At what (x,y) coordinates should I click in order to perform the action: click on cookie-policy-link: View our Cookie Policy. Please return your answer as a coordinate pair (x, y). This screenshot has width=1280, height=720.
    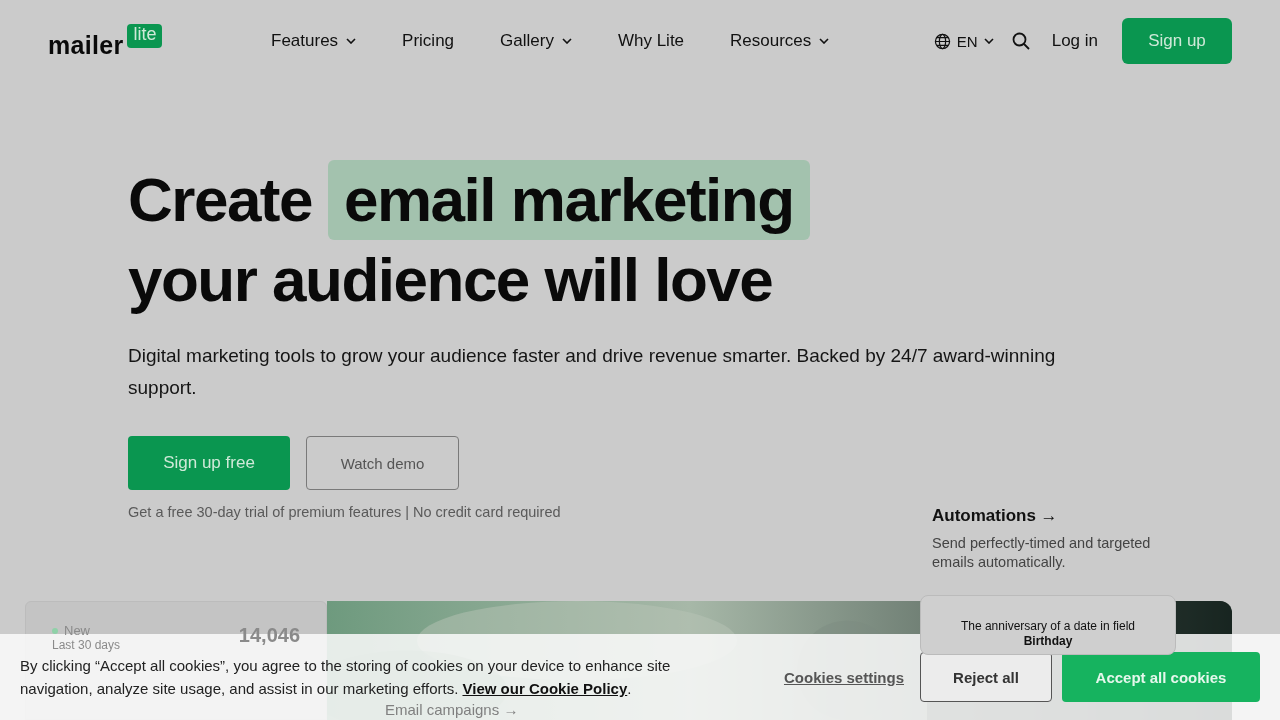
    Looking at the image, I should click on (545, 688).